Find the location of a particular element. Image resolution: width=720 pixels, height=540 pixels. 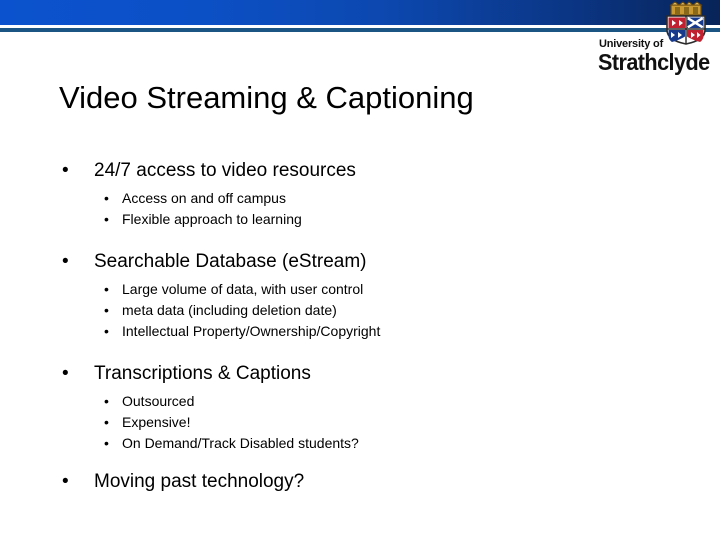

logo-strathclyde-text: Strathclyde is located at coordinates (654, 62).